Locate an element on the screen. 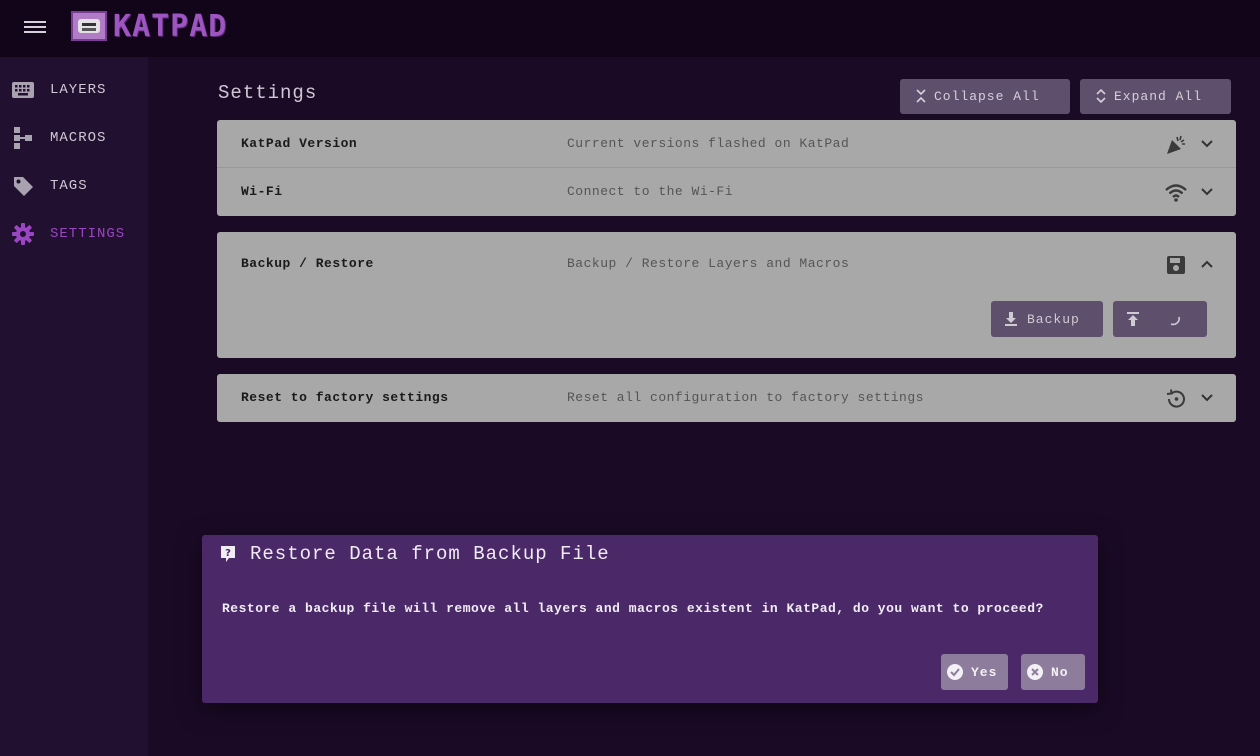  wifi-icon is located at coordinates (1176, 193).